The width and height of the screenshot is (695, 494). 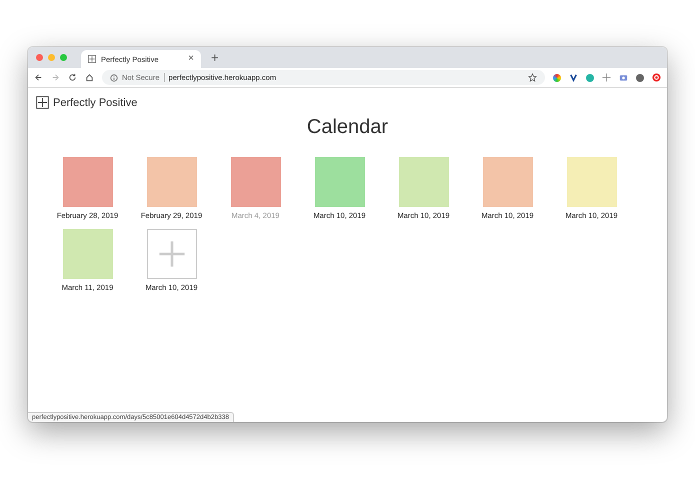 I want to click on close-light, so click(x=39, y=57).